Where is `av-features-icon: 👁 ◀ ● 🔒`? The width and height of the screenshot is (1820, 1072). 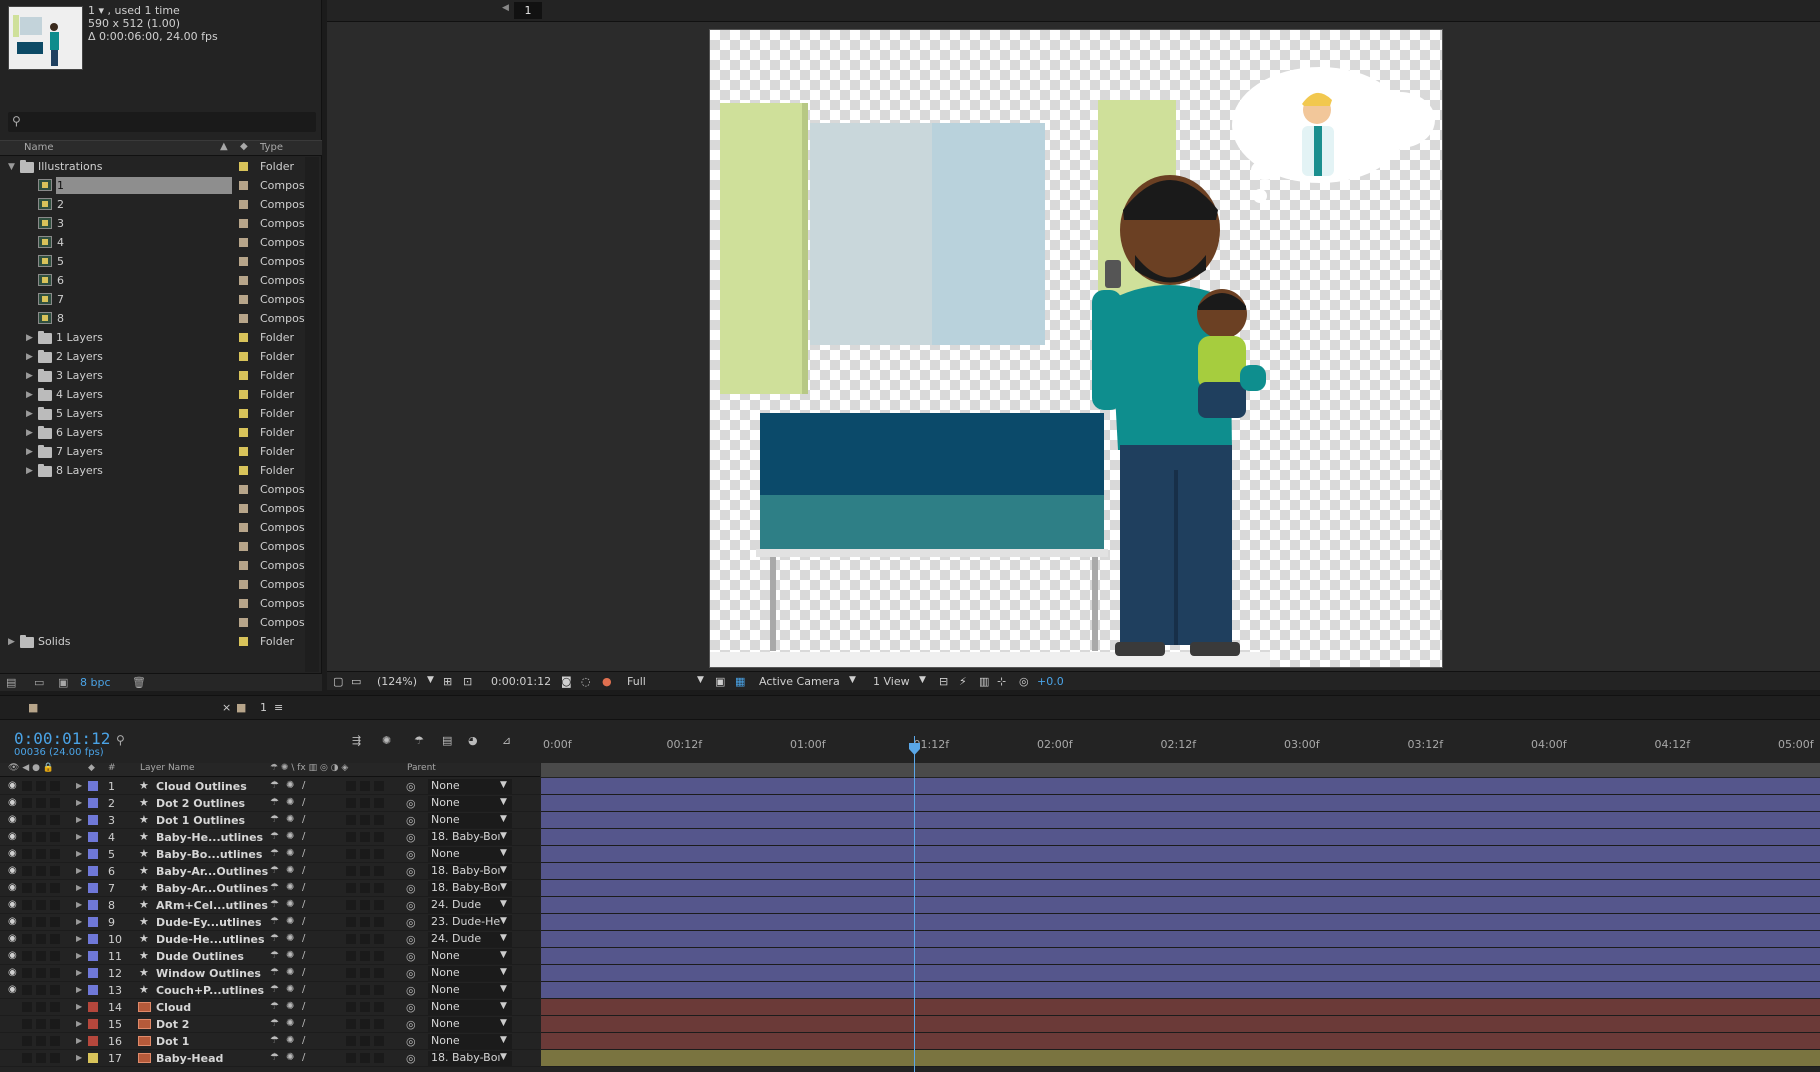 av-features-icon: 👁 ◀ ● 🔒 is located at coordinates (31, 768).